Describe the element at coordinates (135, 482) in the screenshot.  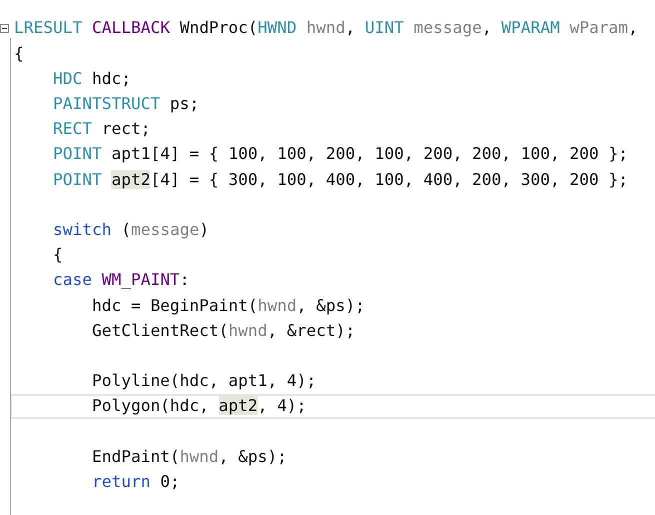
I see `code-line: return 0;` at that location.